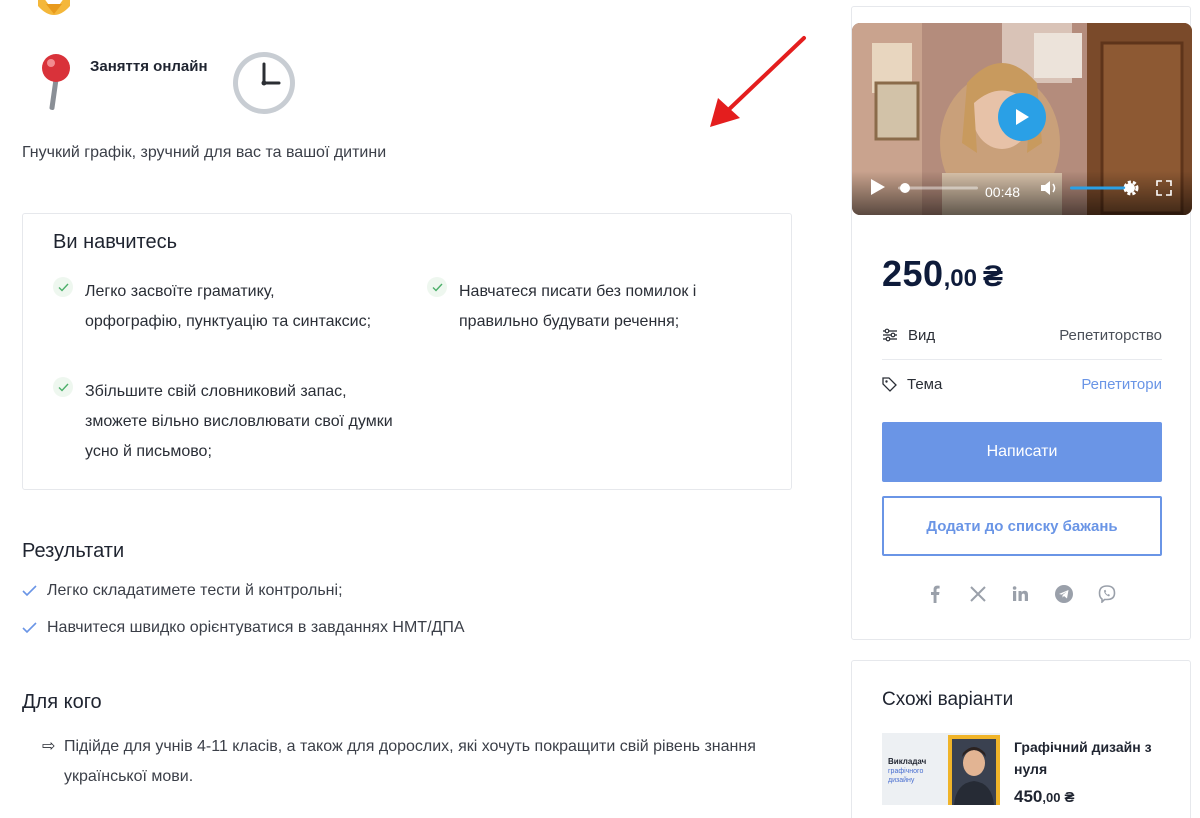 This screenshot has width=1200, height=818. I want to click on similar-item-price: 450,00 ₴, so click(1044, 797).